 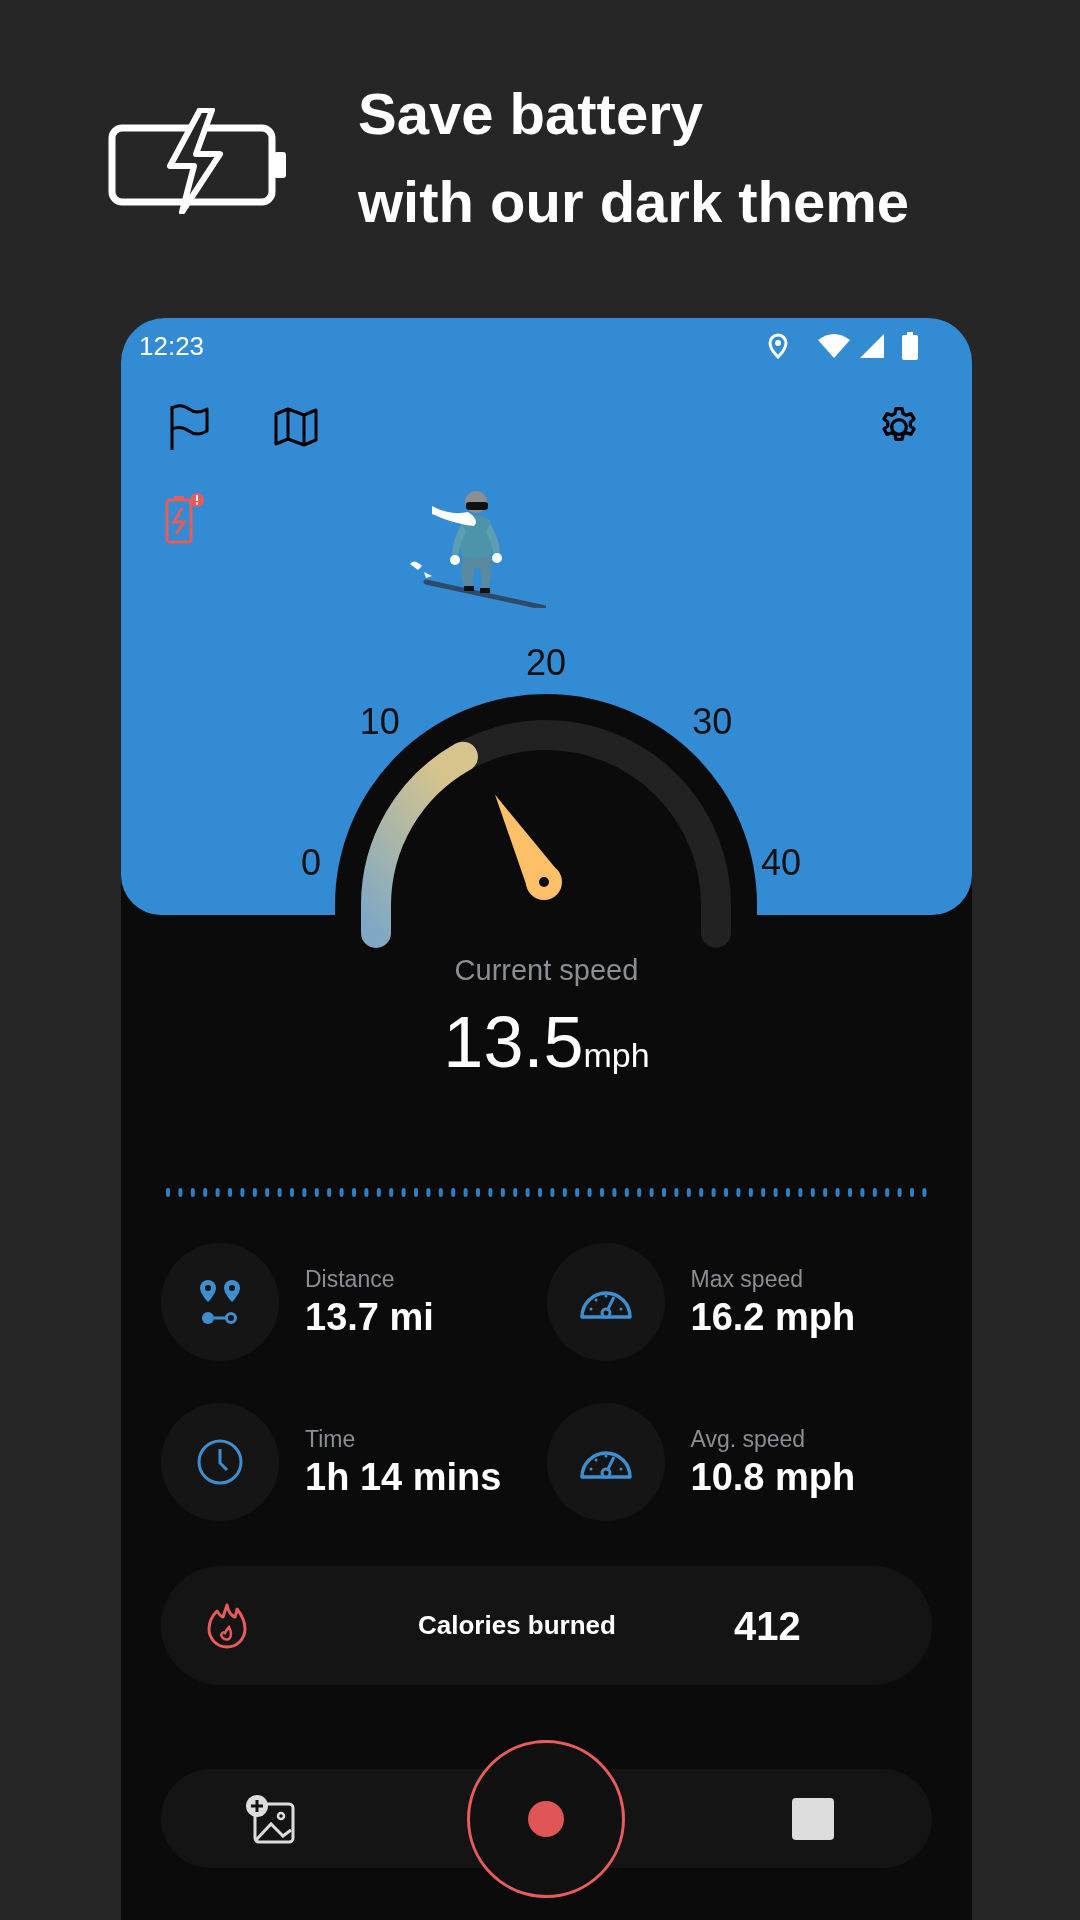 What do you see at coordinates (185, 518) in the screenshot?
I see `battery-alert-icon` at bounding box center [185, 518].